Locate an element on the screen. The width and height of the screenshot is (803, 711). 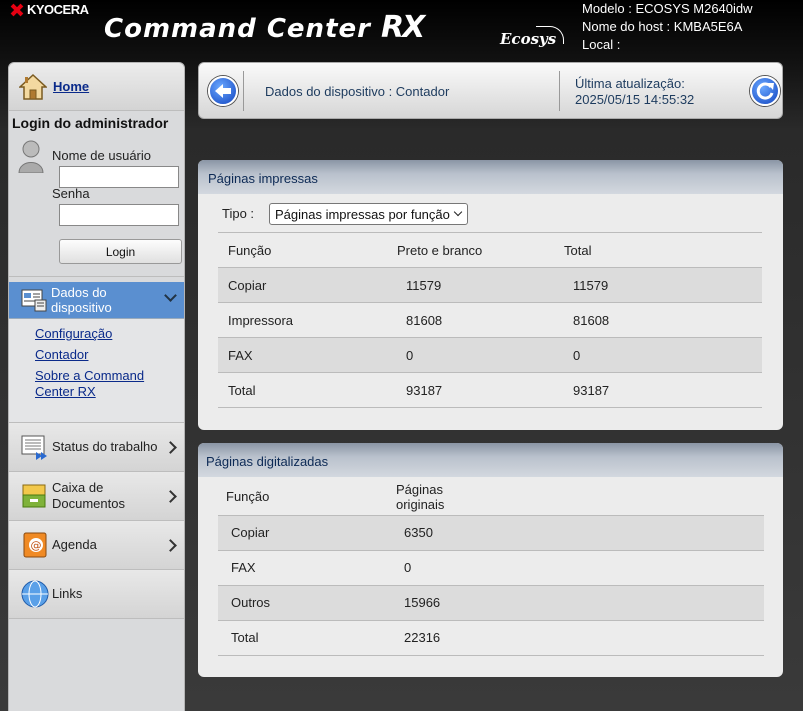
table-cell: Outros is located at coordinates (251, 602).